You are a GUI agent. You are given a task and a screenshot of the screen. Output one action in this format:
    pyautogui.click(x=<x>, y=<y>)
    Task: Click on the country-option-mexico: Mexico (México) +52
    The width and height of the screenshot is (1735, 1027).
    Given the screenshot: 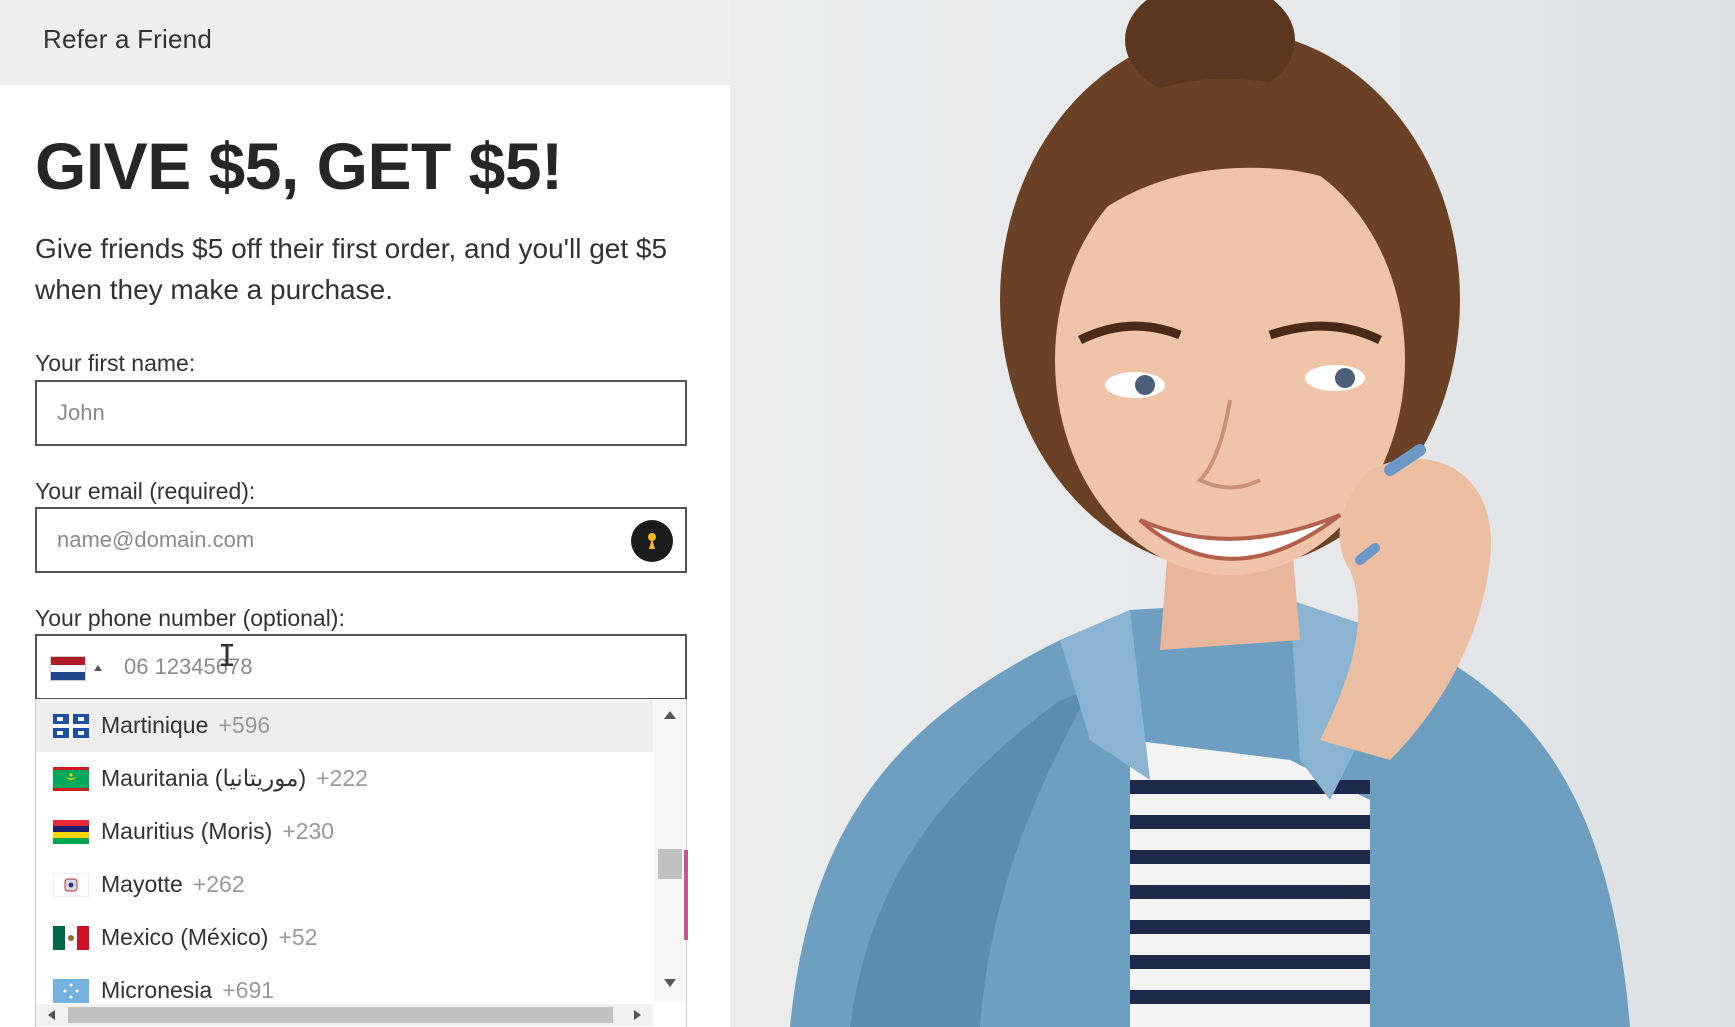 What is the action you would take?
    pyautogui.click(x=344, y=937)
    